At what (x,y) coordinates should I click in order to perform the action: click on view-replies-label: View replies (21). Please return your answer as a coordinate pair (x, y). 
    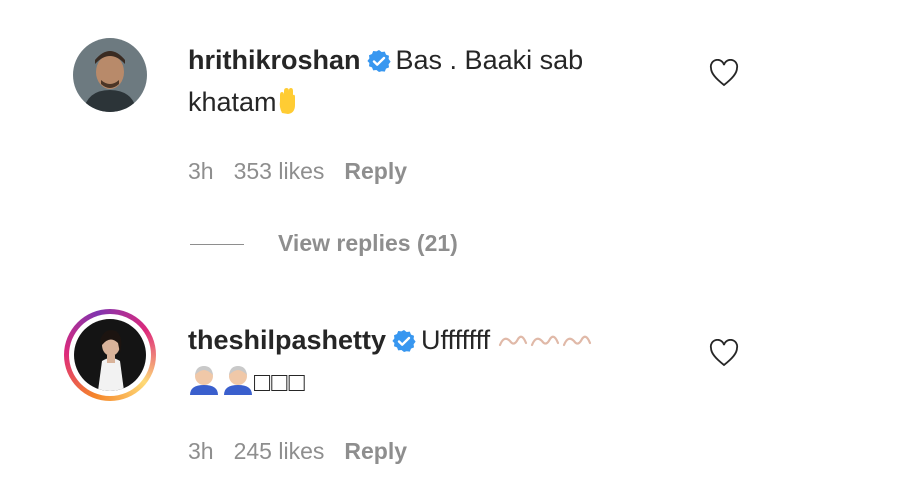
    Looking at the image, I should click on (368, 243).